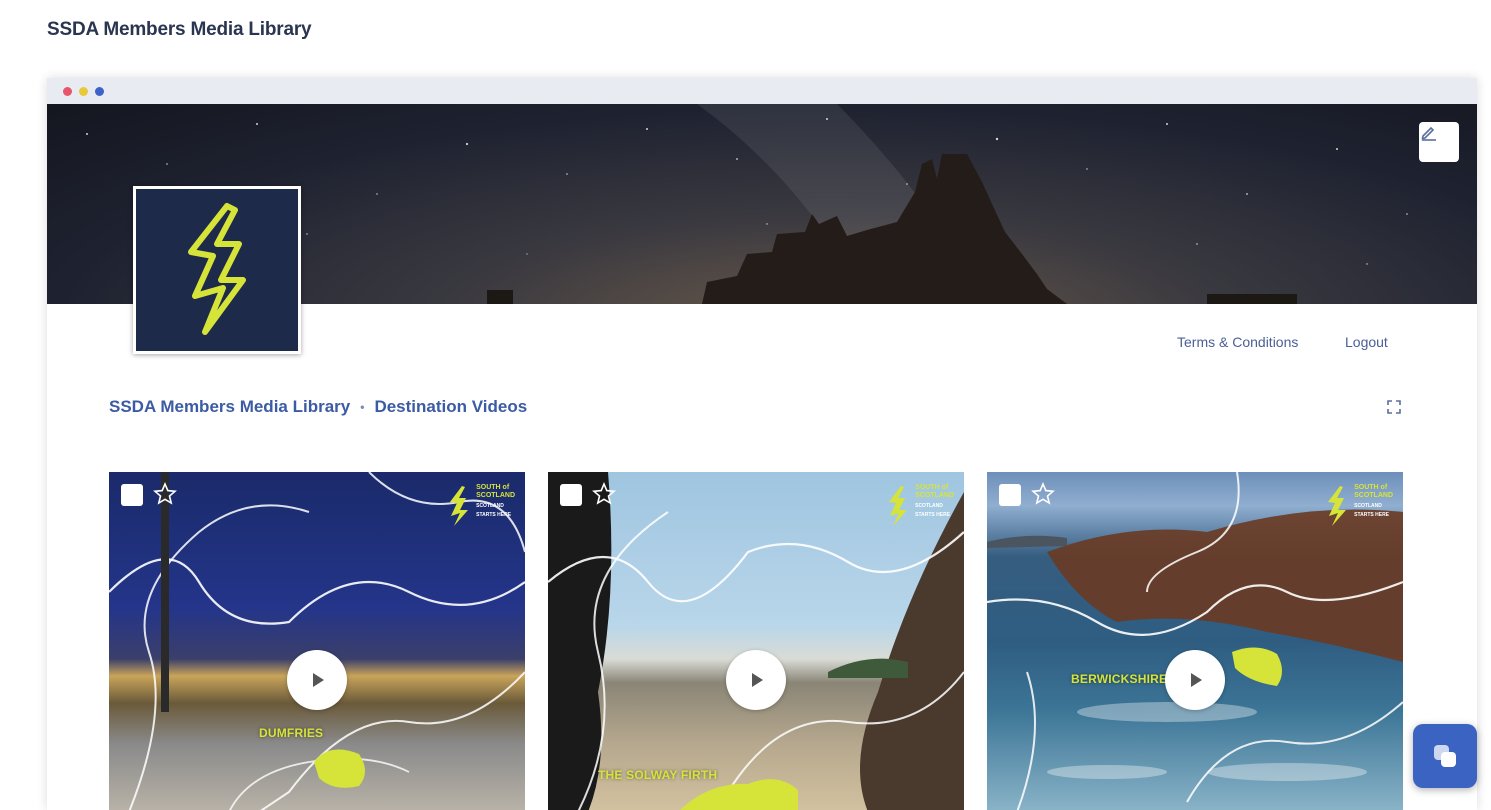 The image size is (1491, 810). I want to click on window-close-dot, so click(67, 91).